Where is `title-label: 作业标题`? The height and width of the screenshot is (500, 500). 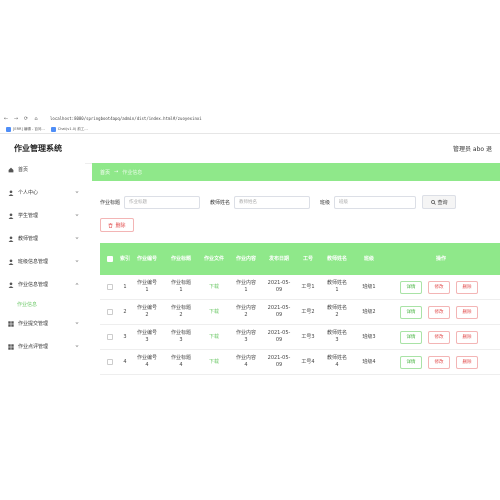
title-label: 作业标题 is located at coordinates (110, 202).